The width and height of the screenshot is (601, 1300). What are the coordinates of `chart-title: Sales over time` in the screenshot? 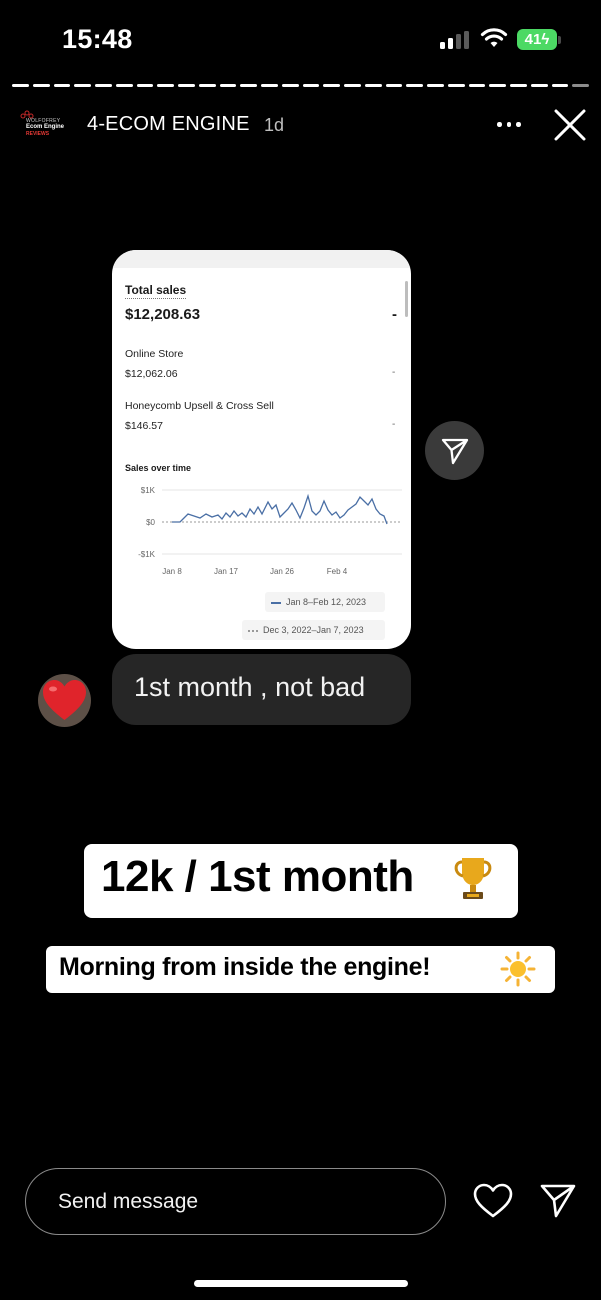 It's located at (158, 468).